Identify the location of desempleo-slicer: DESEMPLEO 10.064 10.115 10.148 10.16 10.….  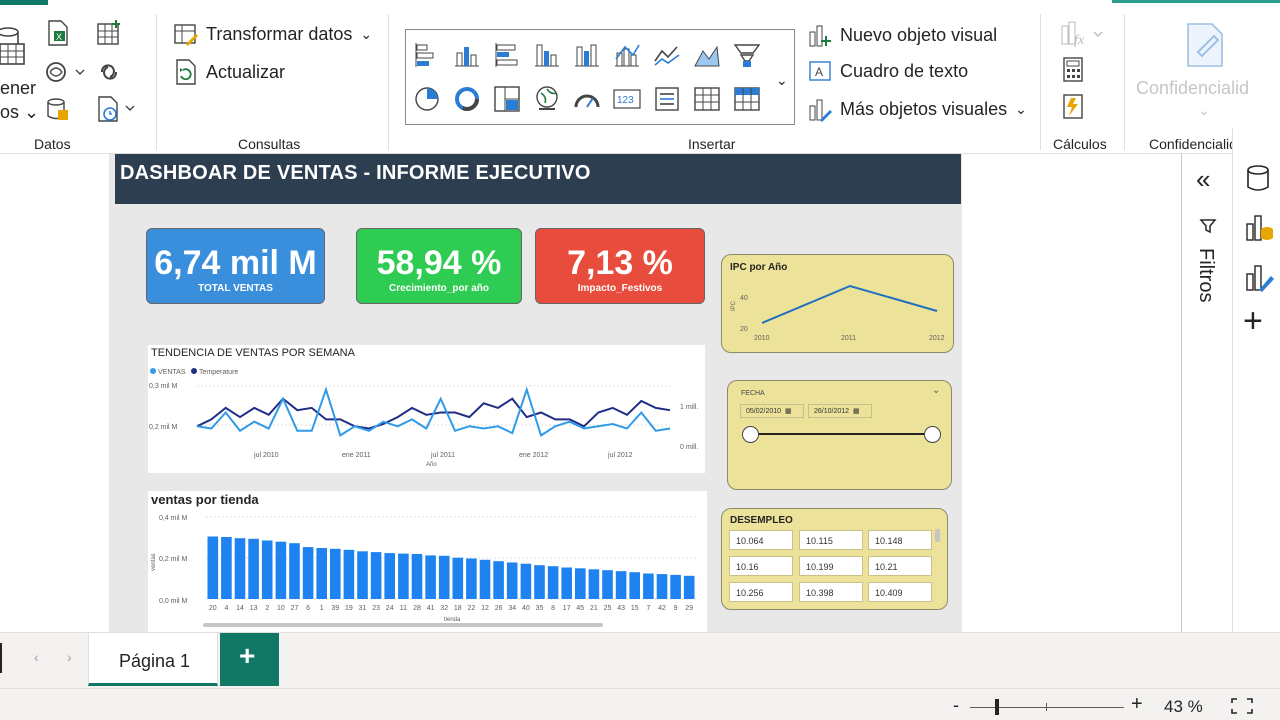
(834, 559).